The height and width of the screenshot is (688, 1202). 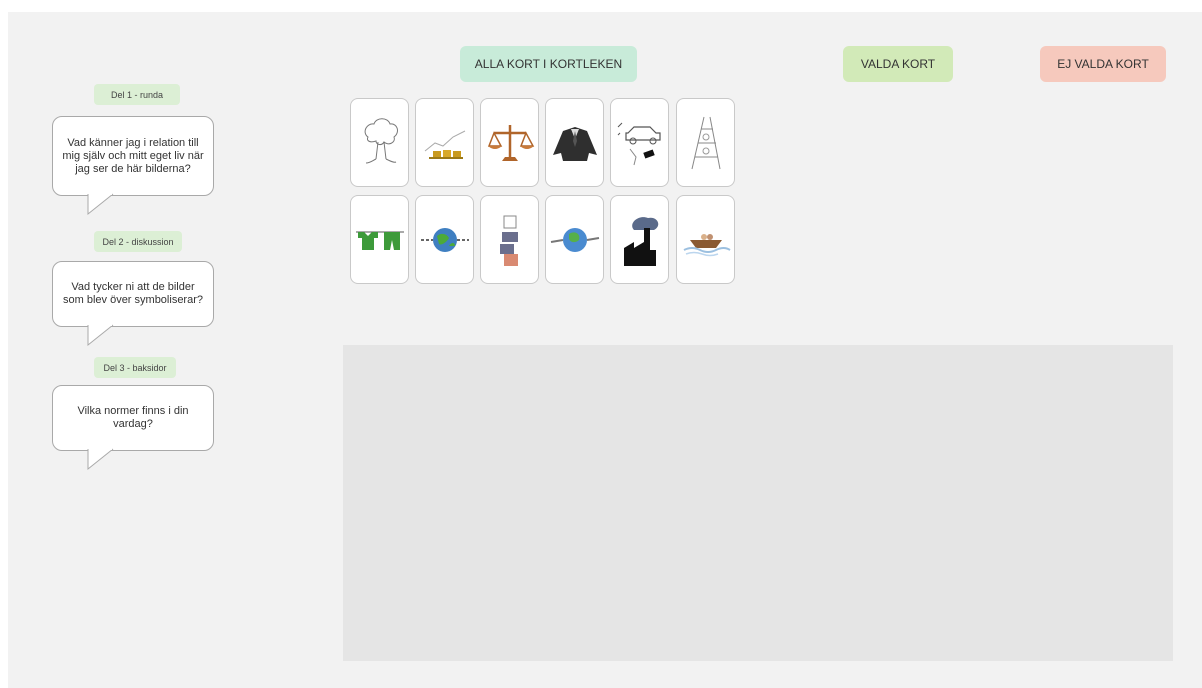 I want to click on not-chosen-cards-button: EJ VALDA KORT, so click(x=1103, y=64).